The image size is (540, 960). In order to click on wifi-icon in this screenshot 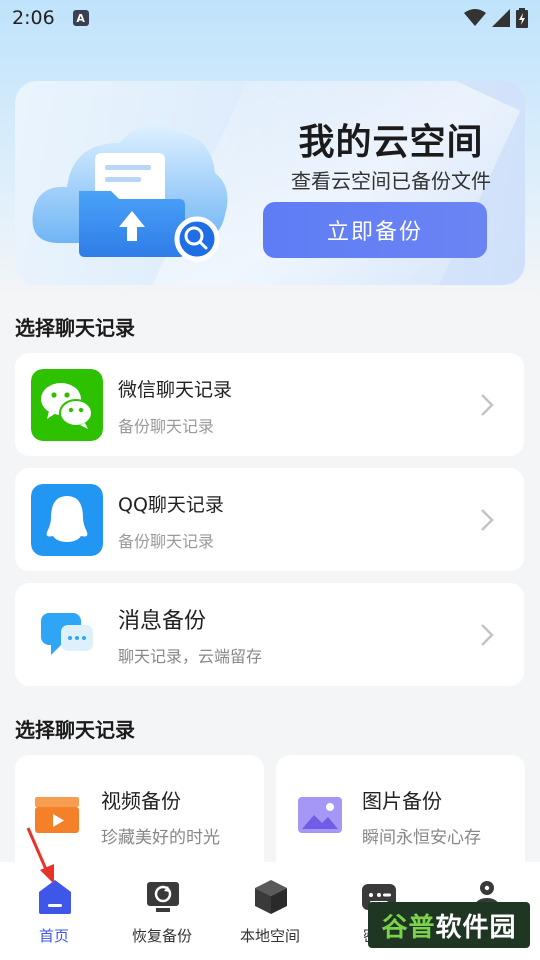, I will do `click(475, 17)`.